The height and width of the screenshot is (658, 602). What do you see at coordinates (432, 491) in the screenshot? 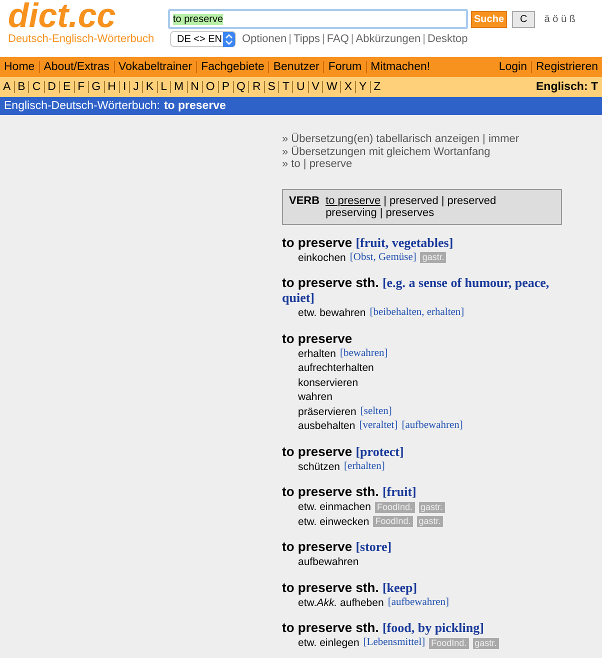
I see `entry-heading: to preserve sth. [fruit]` at bounding box center [432, 491].